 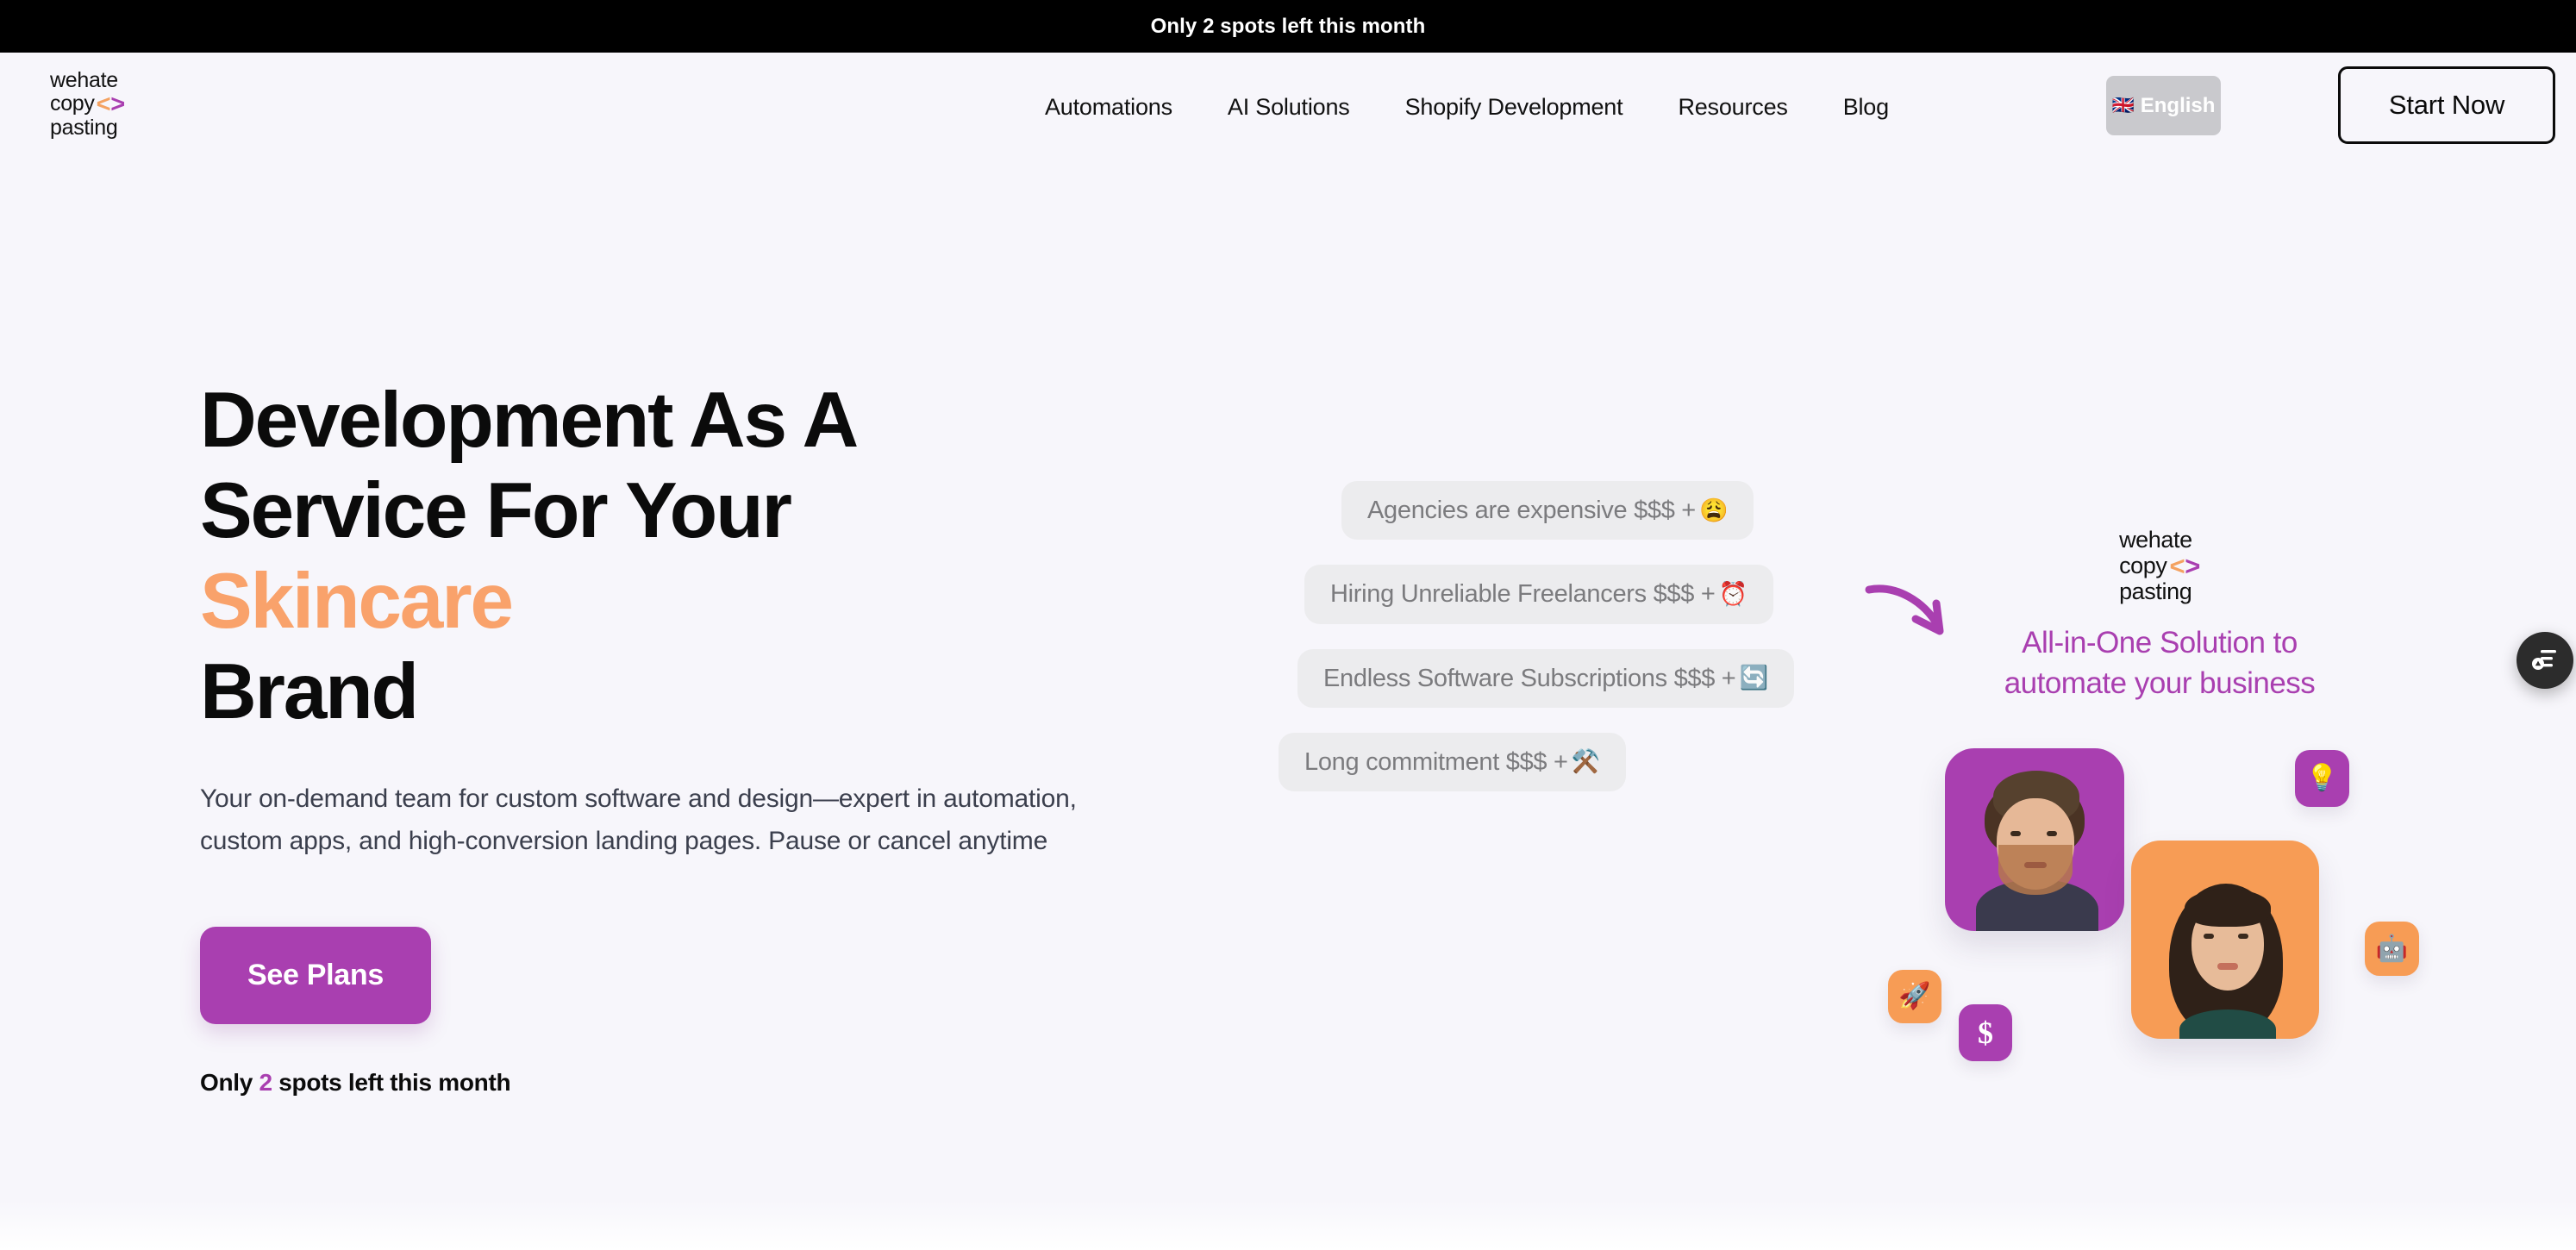 I want to click on pain-point-chip: Endless Software Subscriptions $$$ + 🔄, so click(x=1545, y=678).